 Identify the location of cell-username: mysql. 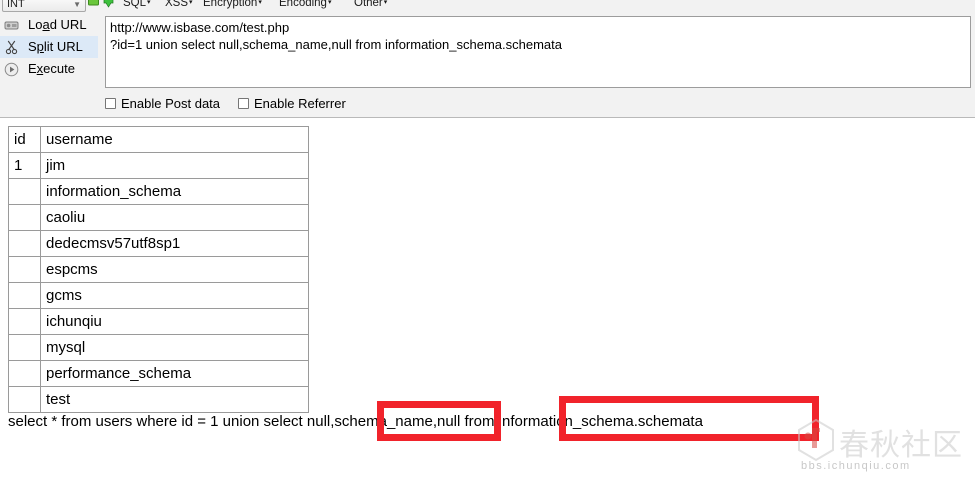
(174, 347).